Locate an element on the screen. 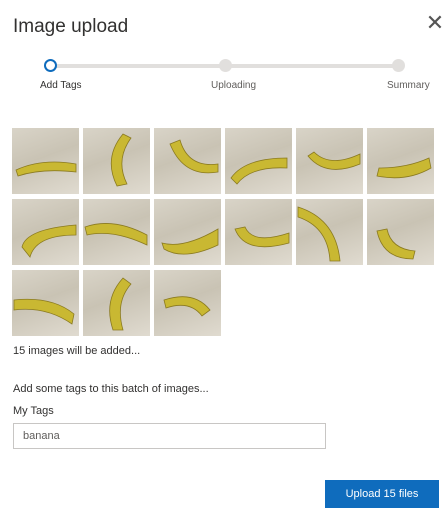 The height and width of the screenshot is (512, 447). dialog-title: Image upload is located at coordinates (71, 26).